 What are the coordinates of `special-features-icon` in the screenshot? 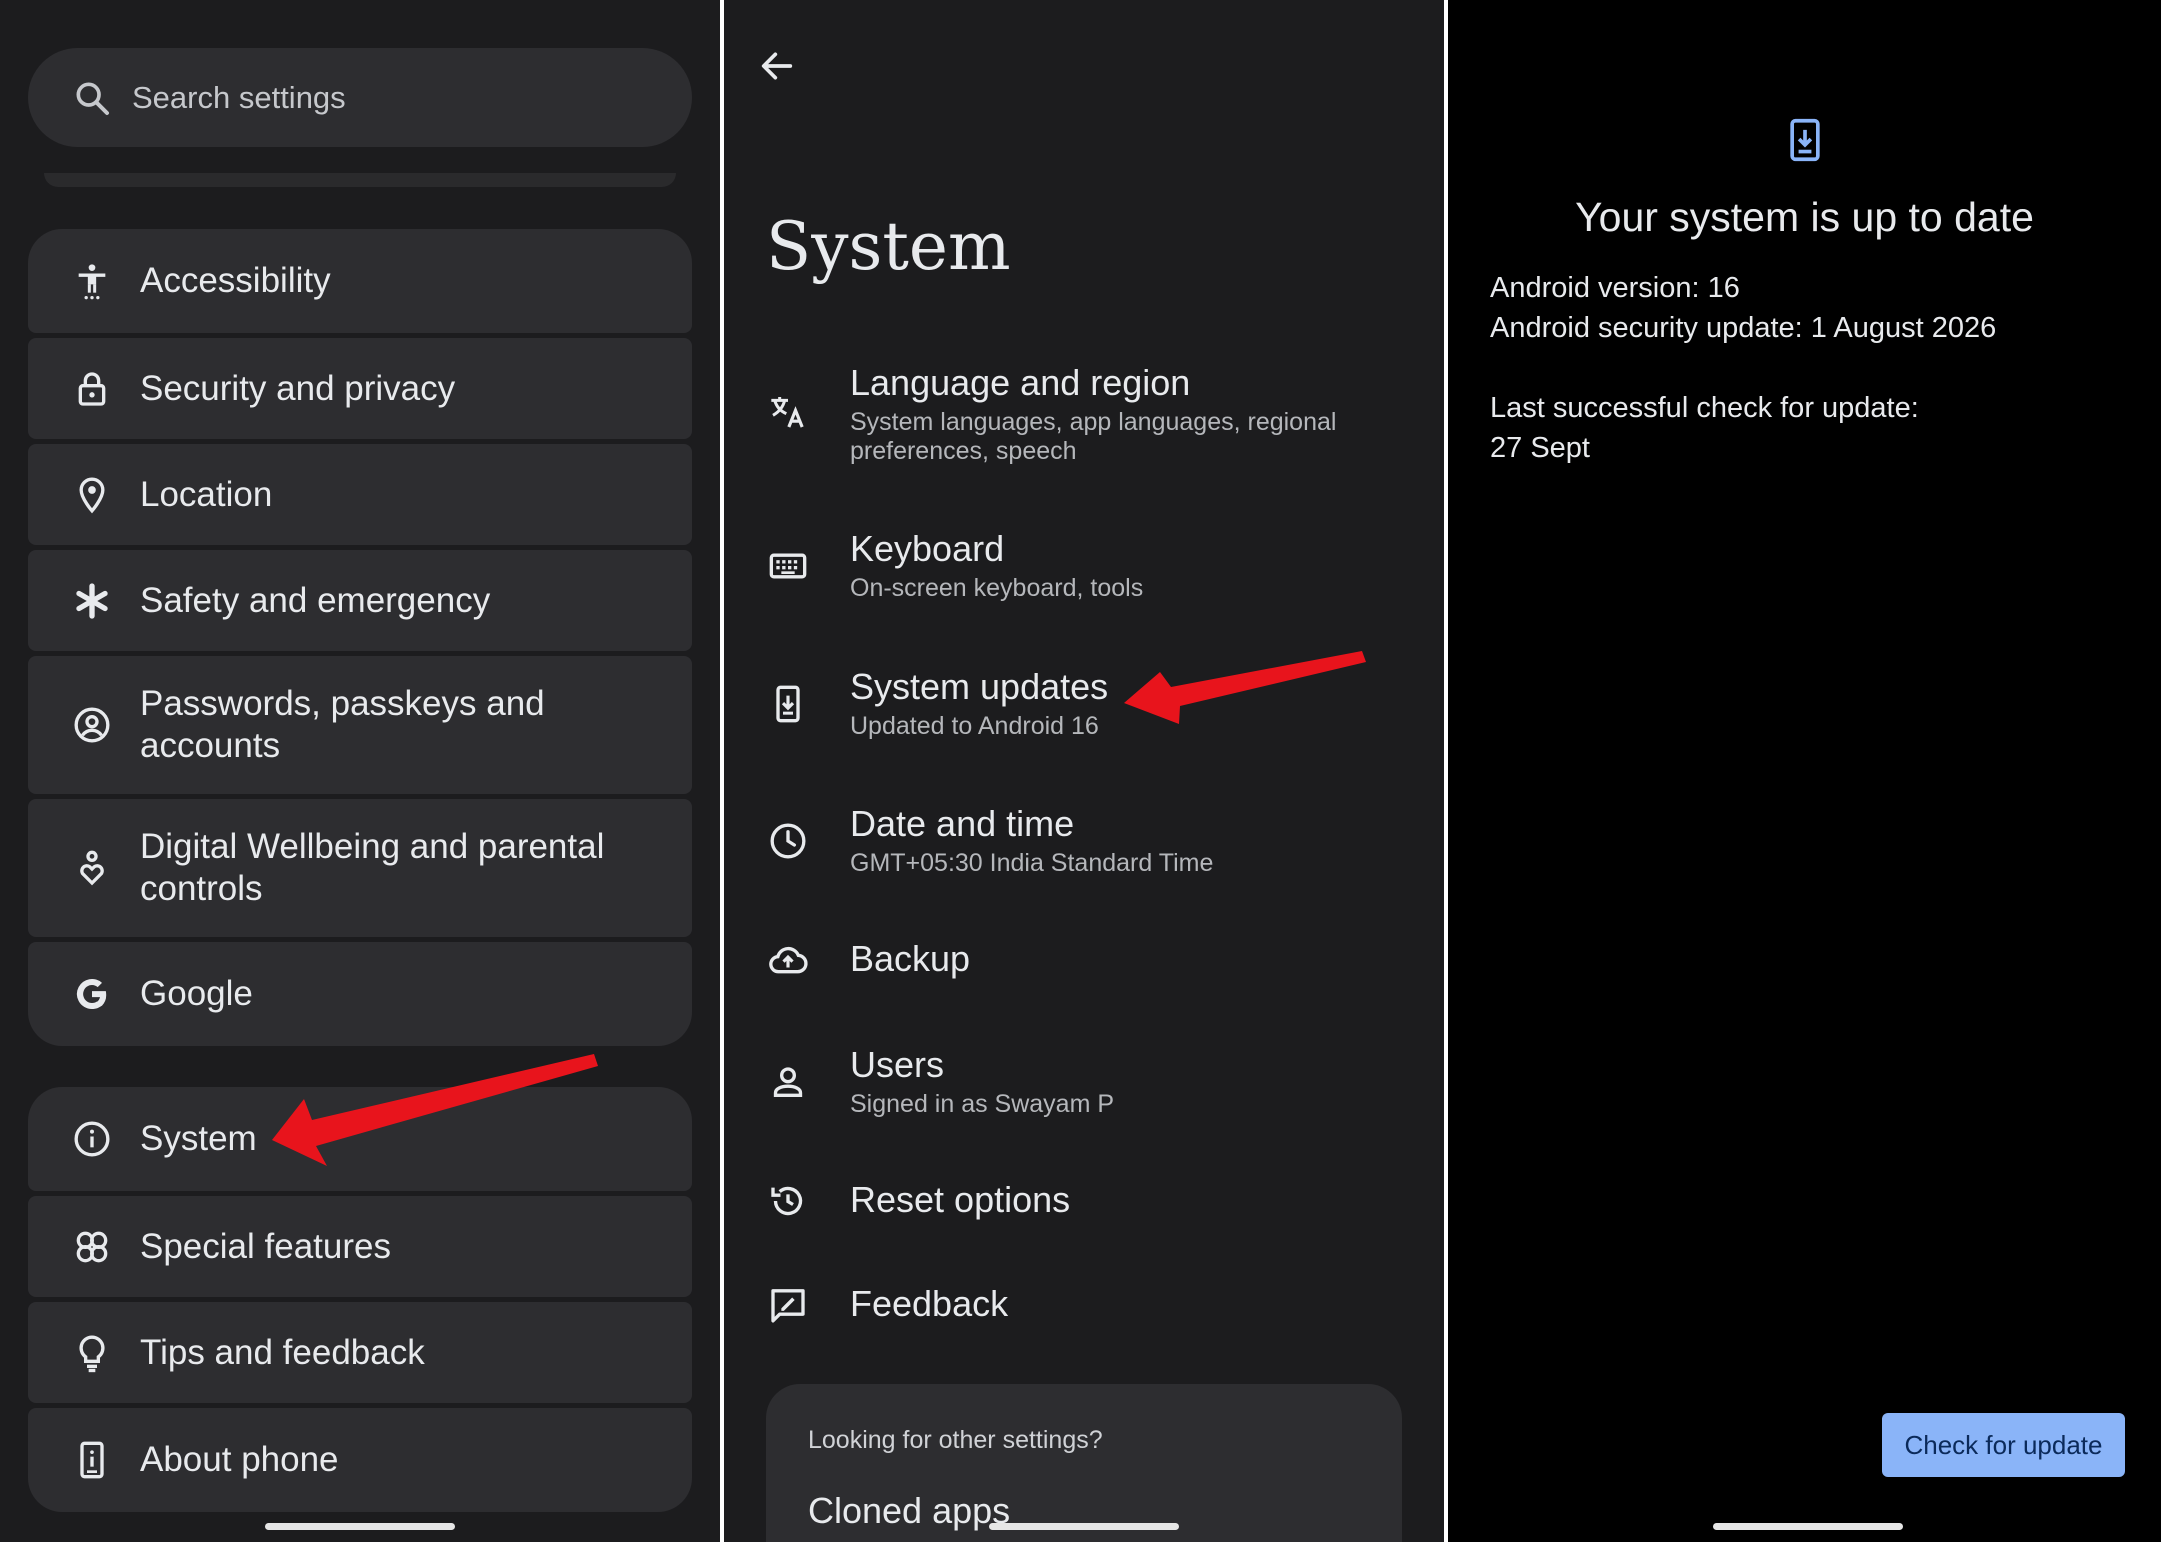 It's located at (92, 1247).